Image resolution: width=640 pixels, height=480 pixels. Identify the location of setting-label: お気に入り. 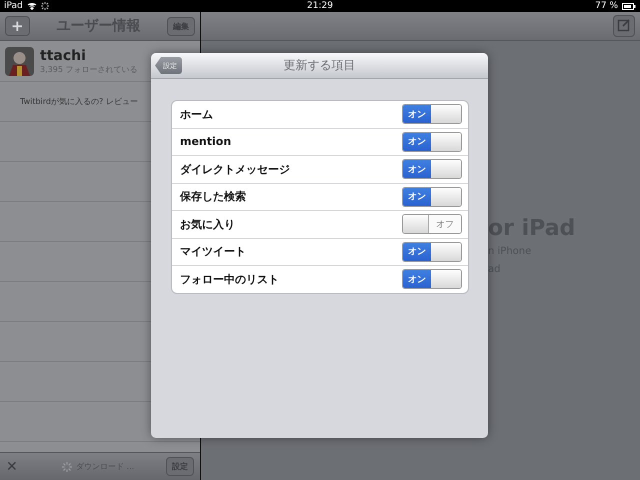
(208, 224).